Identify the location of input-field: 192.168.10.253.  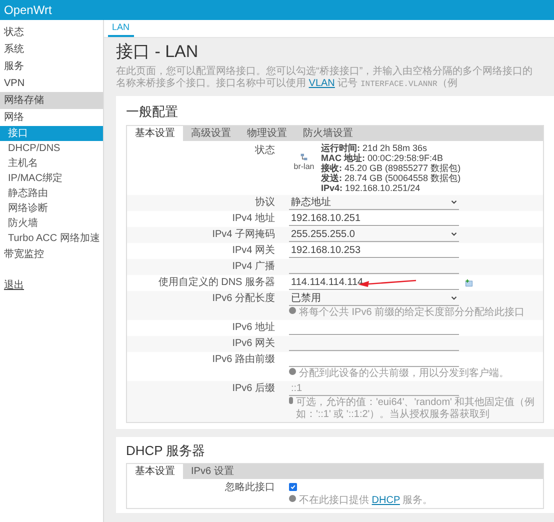
(374, 251).